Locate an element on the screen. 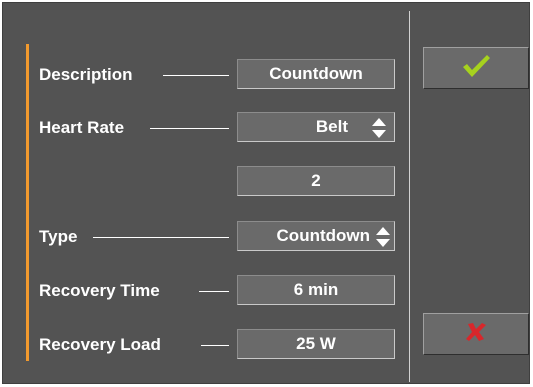 This screenshot has height=387, width=533. recovery-time-label: Recovery Time is located at coordinates (99, 290).